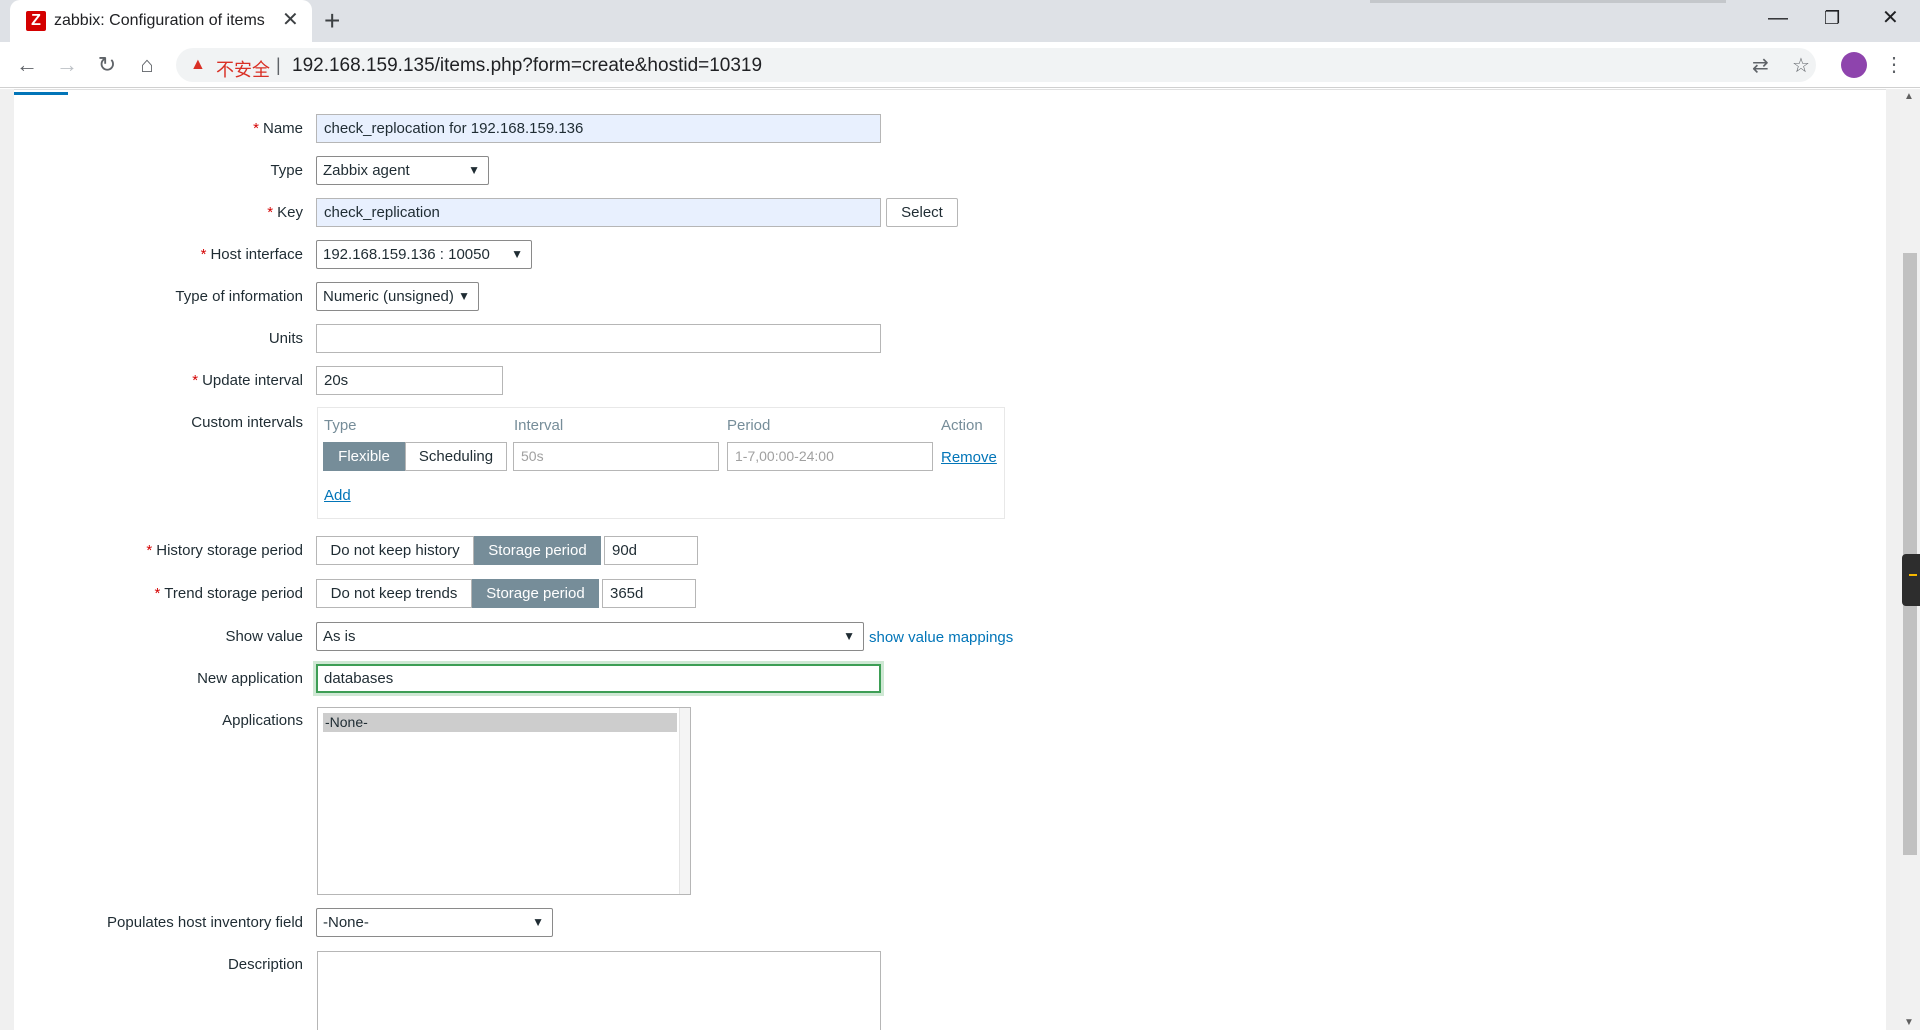 This screenshot has width=1920, height=1030. What do you see at coordinates (205, 922) in the screenshot?
I see `inventory-field-label: Populates host inventory field` at bounding box center [205, 922].